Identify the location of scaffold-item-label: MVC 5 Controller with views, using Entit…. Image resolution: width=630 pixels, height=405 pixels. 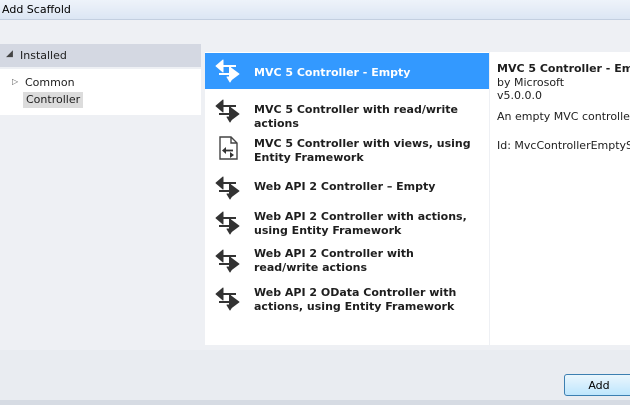
(362, 150).